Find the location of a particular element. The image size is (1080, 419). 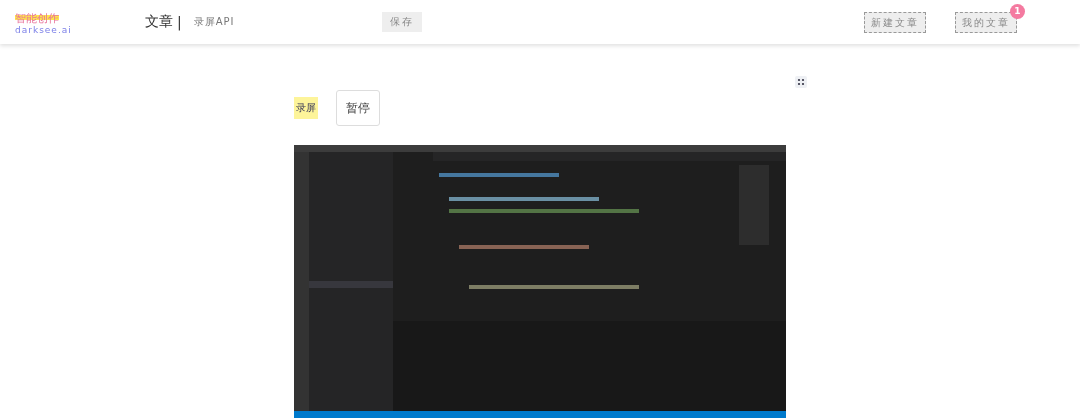

nav-link: 录屏API is located at coordinates (214, 22).